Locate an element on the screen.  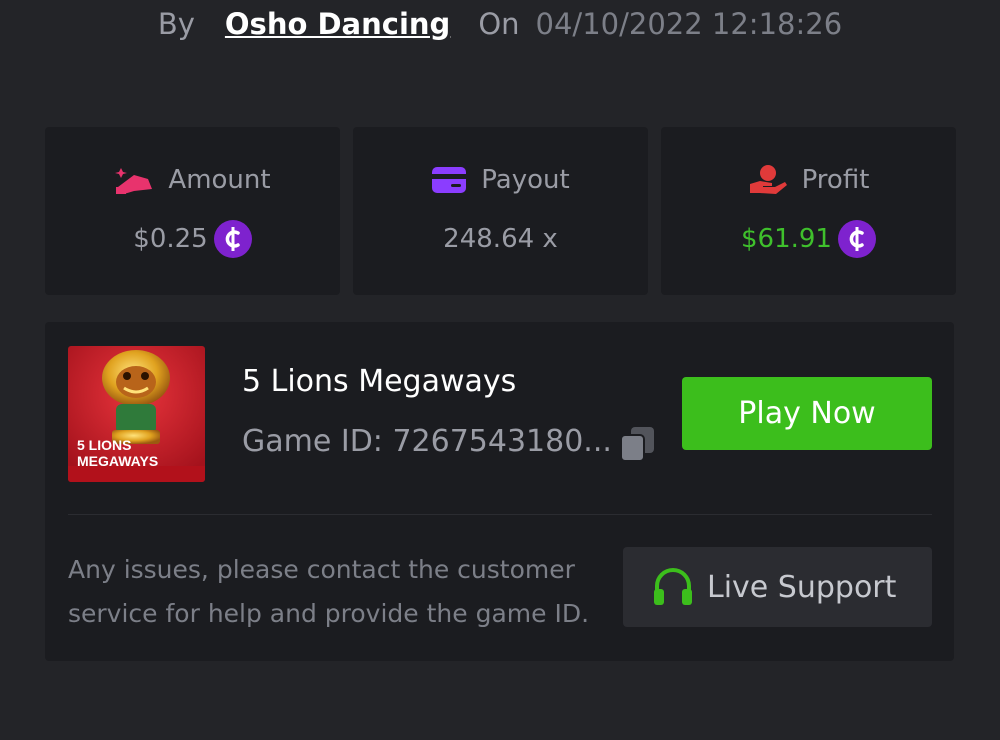
hand-profit-icon is located at coordinates (768, 179).